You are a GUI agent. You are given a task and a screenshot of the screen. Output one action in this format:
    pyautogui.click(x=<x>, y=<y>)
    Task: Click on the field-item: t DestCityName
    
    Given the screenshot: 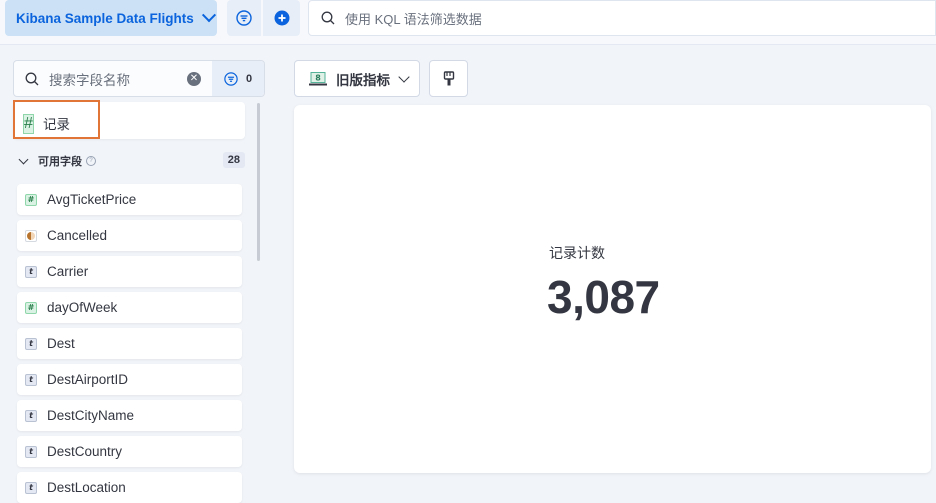 What is the action you would take?
    pyautogui.click(x=129, y=415)
    